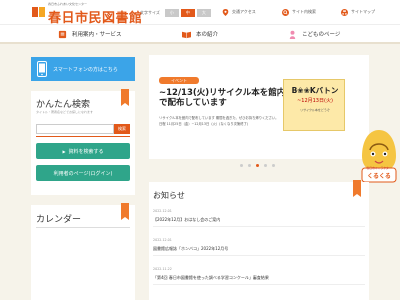  Describe the element at coordinates (304, 11) in the screenshot. I see `site-search-label: サイト内検索` at that location.